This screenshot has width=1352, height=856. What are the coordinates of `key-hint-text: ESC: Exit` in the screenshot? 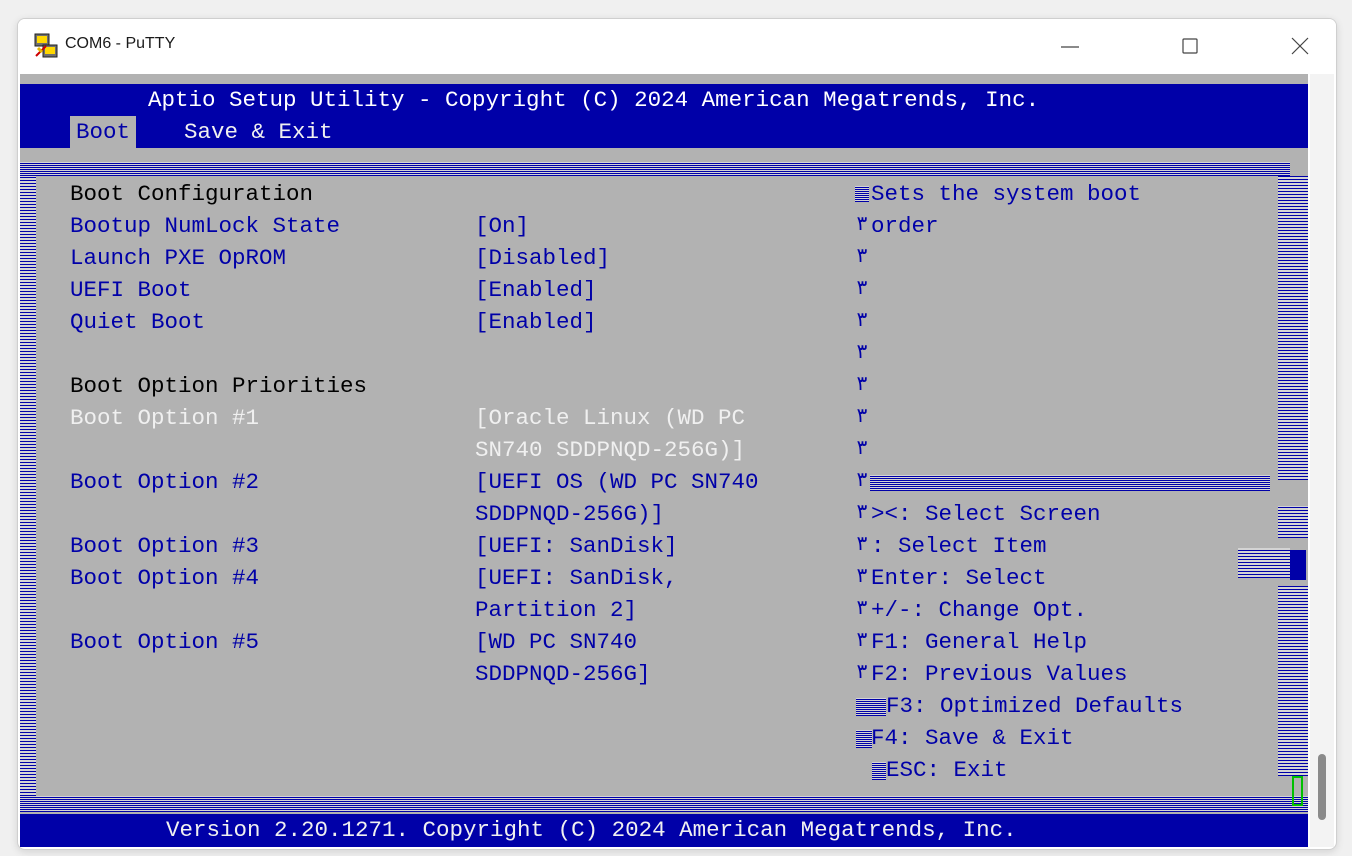 It's located at (947, 770).